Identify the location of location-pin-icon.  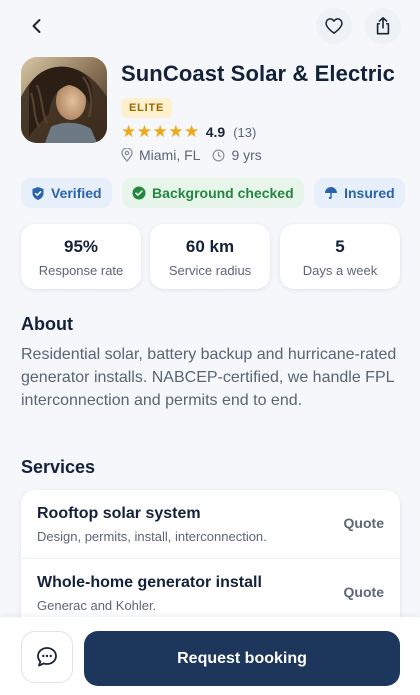
(127, 155).